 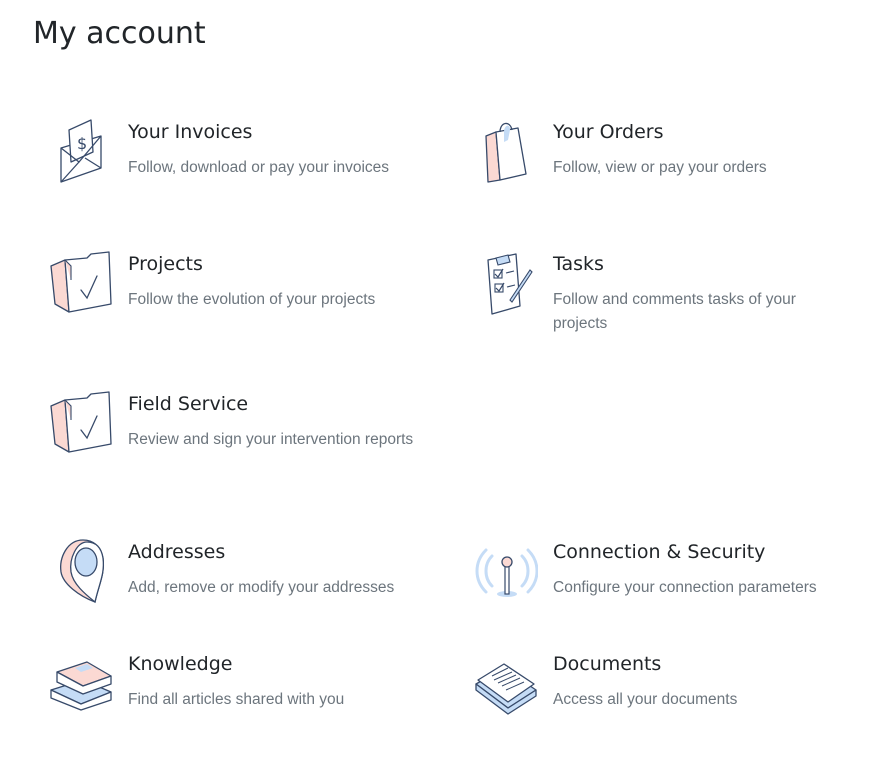 What do you see at coordinates (252, 299) in the screenshot?
I see `projects-description: Follow the evolution of your projects` at bounding box center [252, 299].